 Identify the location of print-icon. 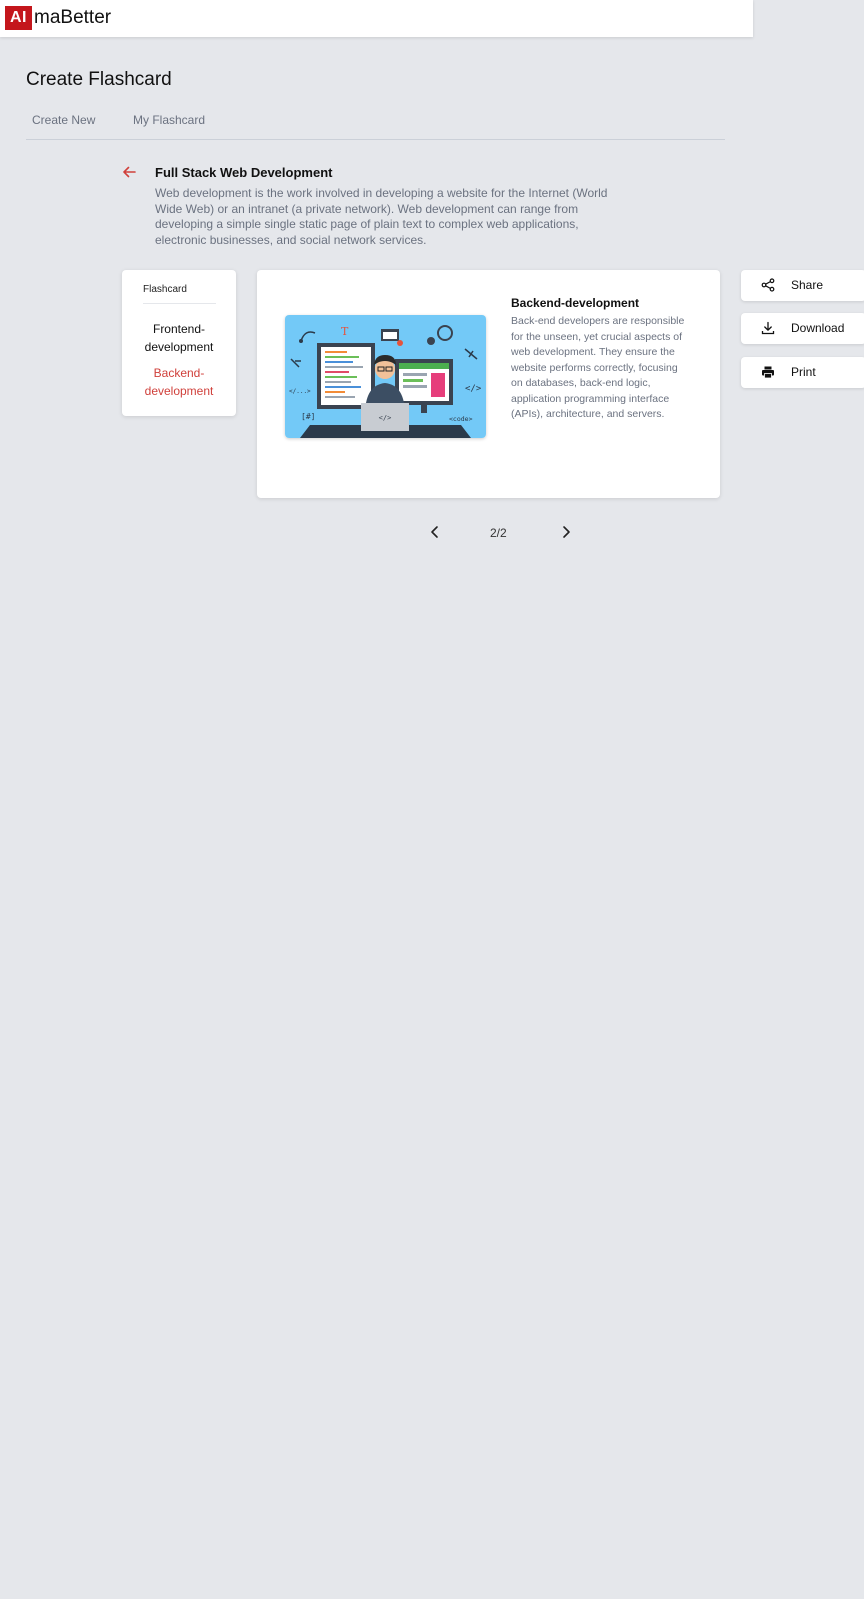
(768, 372).